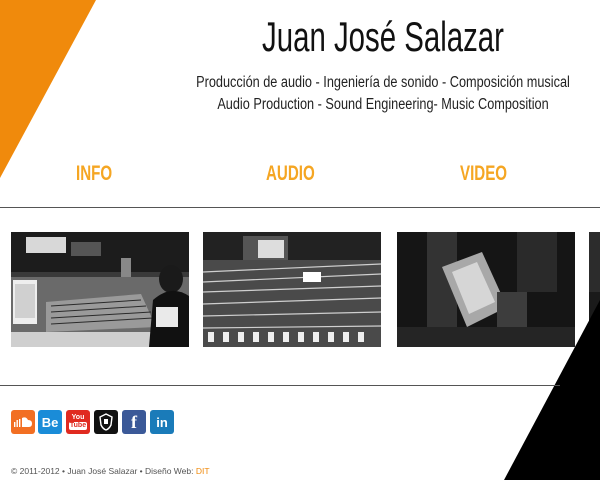 The height and width of the screenshot is (480, 600). I want to click on behance-icon: Be, so click(50, 422).